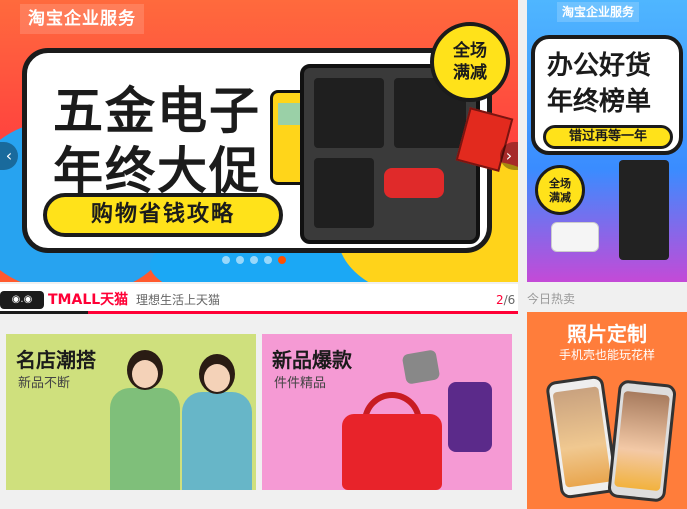  I want to click on page-current: 2, so click(500, 300).